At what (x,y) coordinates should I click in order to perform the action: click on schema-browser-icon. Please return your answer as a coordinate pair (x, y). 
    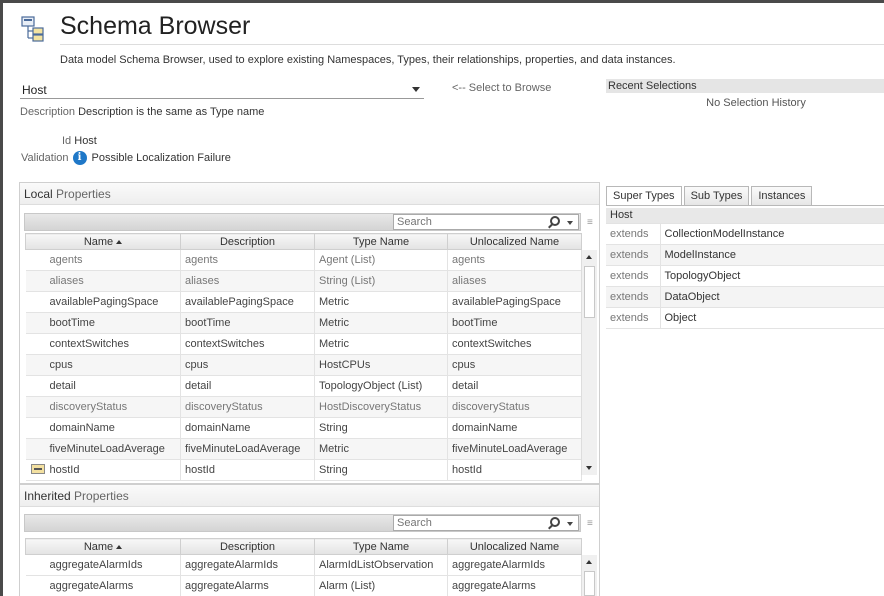
    Looking at the image, I should click on (32, 29).